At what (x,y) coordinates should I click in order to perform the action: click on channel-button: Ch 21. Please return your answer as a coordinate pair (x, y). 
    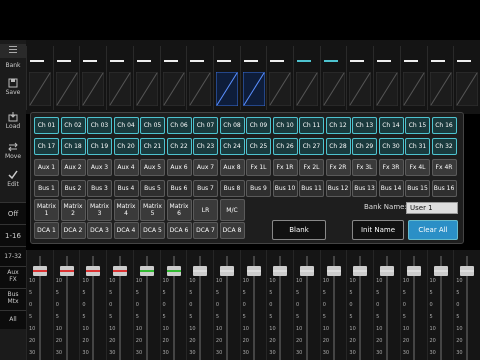
    Looking at the image, I should click on (152, 146).